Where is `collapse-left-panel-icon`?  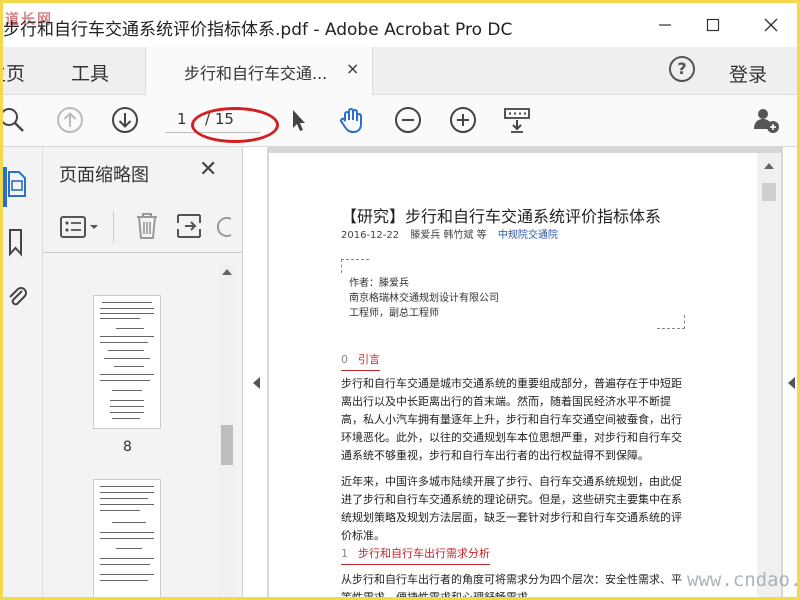 collapse-left-panel-icon is located at coordinates (256, 383).